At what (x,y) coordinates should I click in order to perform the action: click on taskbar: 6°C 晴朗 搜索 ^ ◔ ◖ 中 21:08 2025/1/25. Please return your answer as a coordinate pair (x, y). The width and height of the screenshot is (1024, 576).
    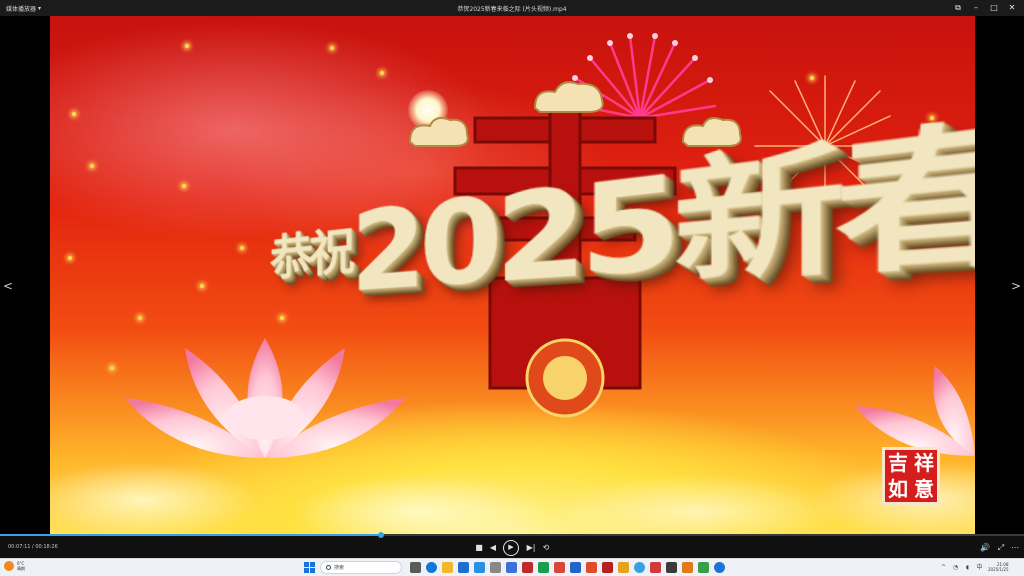
    Looking at the image, I should click on (512, 567).